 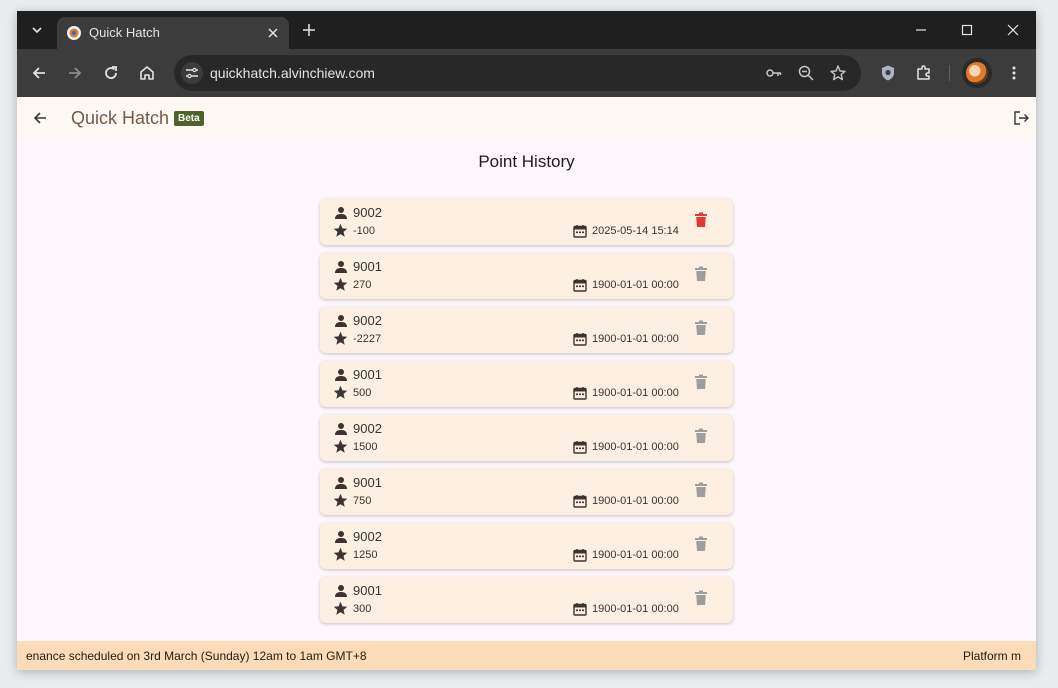 I want to click on maximize-button, so click(x=967, y=30).